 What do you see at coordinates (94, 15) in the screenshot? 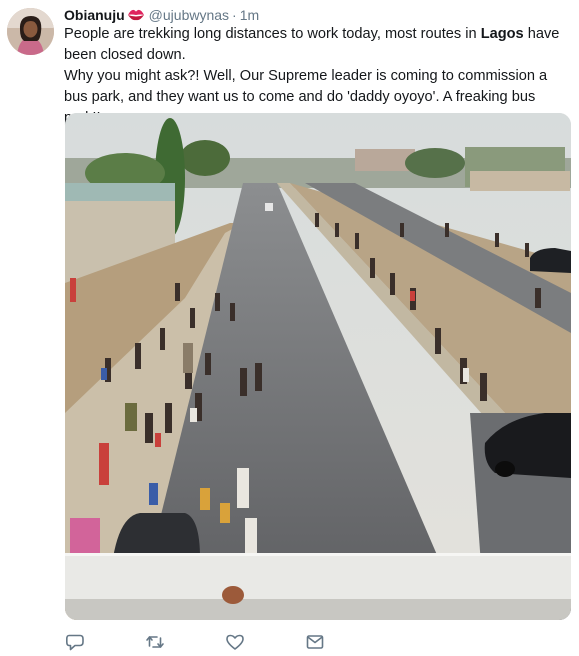
I see `display-name: Obianuju` at bounding box center [94, 15].